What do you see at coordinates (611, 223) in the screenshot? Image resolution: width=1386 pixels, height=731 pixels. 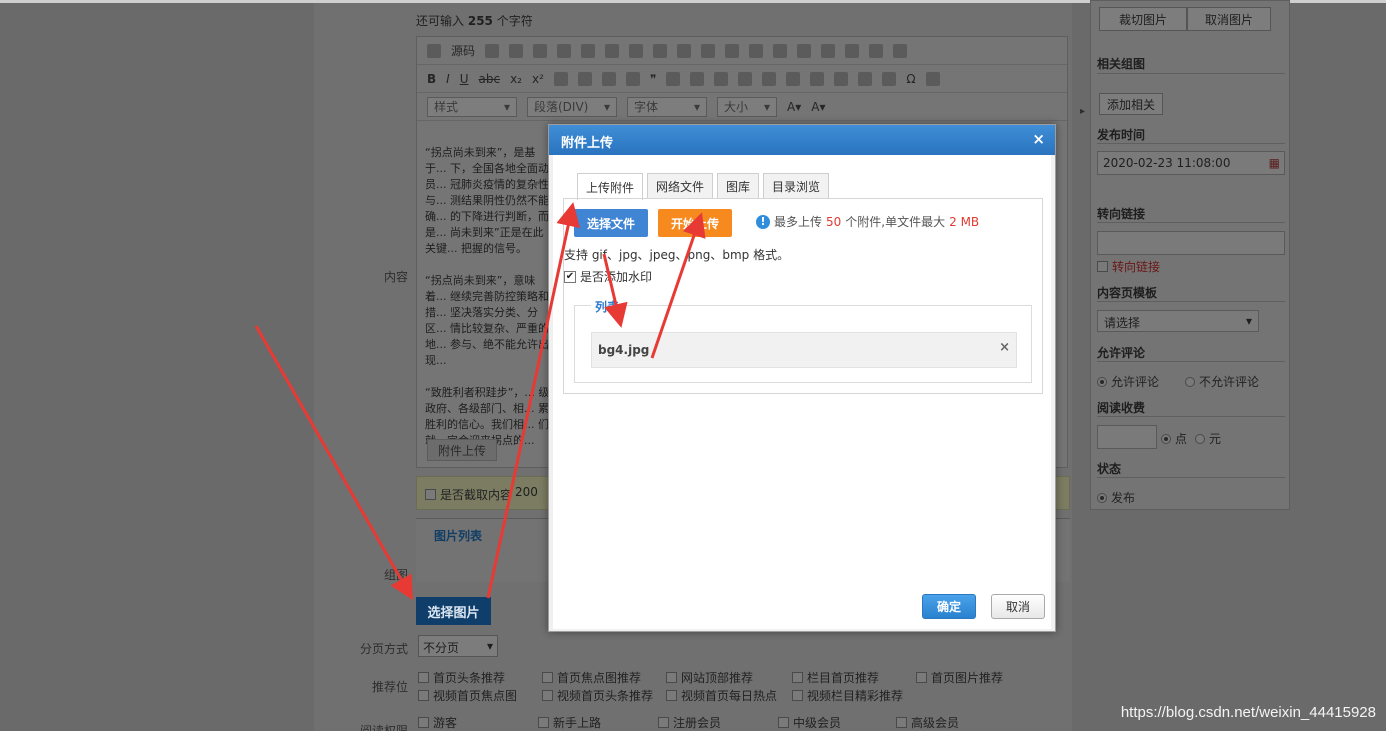 I see `select-file-button: 选择文件` at bounding box center [611, 223].